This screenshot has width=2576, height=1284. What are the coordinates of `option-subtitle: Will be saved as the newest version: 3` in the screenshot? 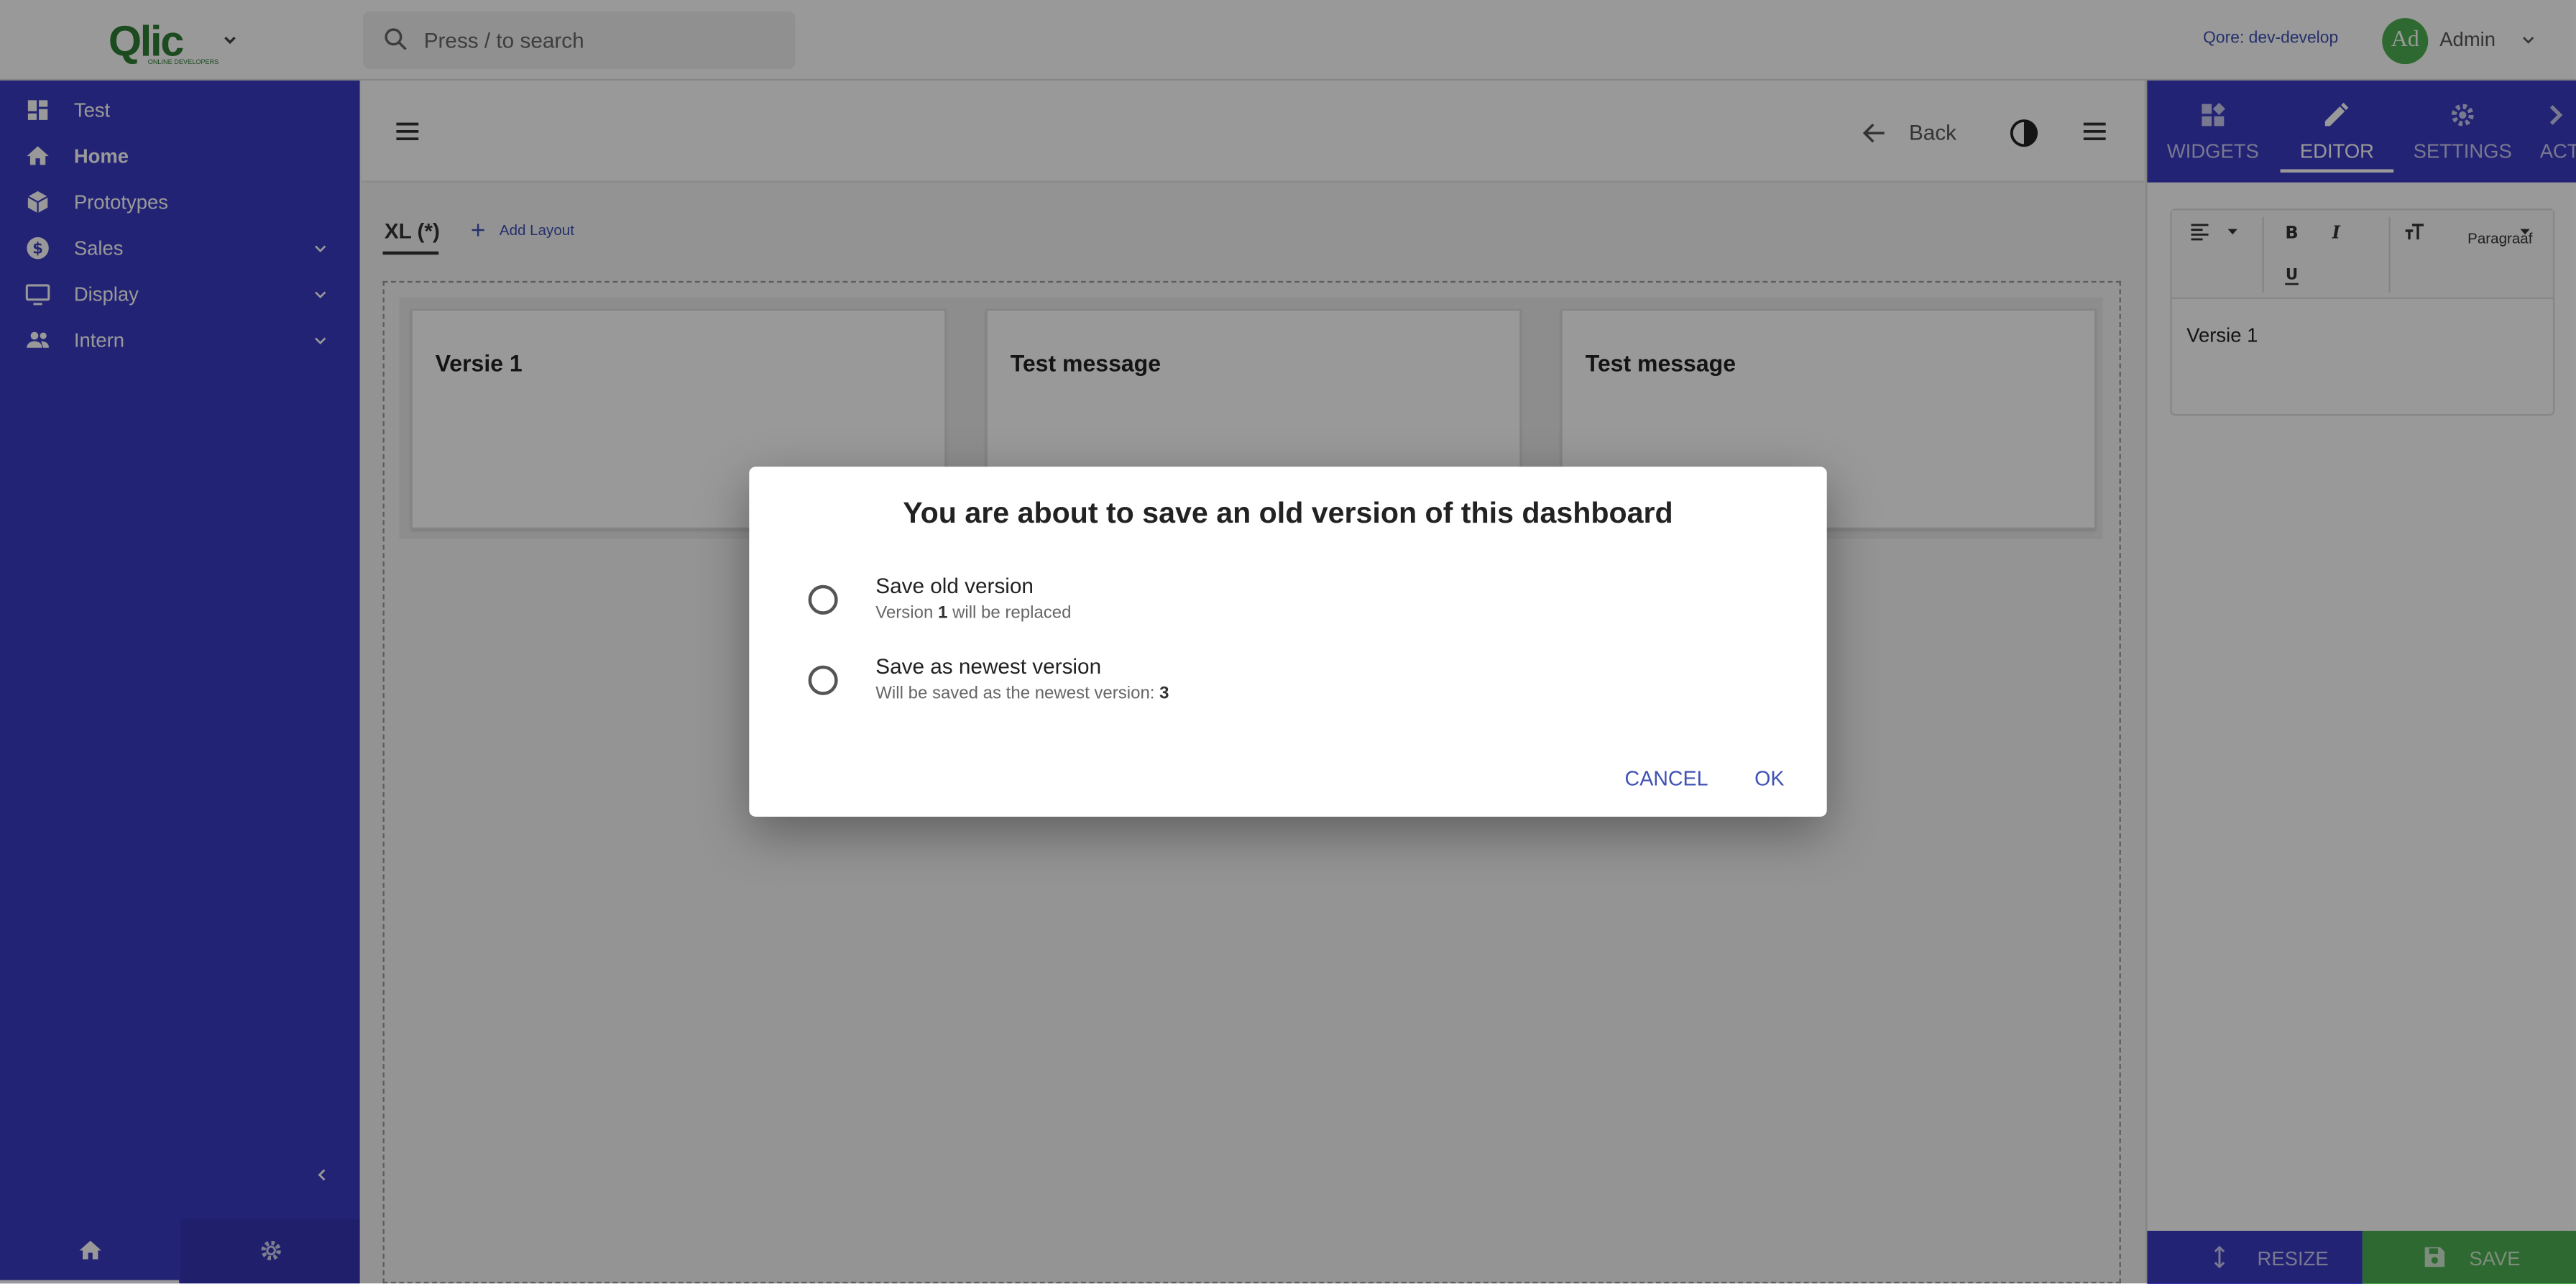 It's located at (1022, 693).